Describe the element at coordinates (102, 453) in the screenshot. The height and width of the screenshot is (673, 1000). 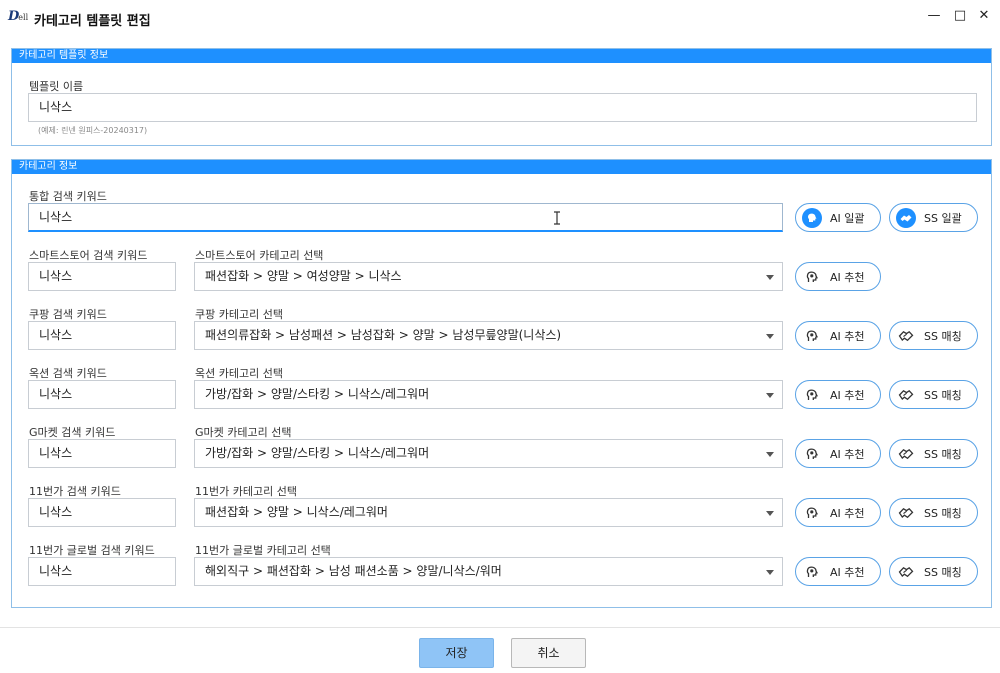
I see `gmarket-keyword-input: 니삭스` at that location.